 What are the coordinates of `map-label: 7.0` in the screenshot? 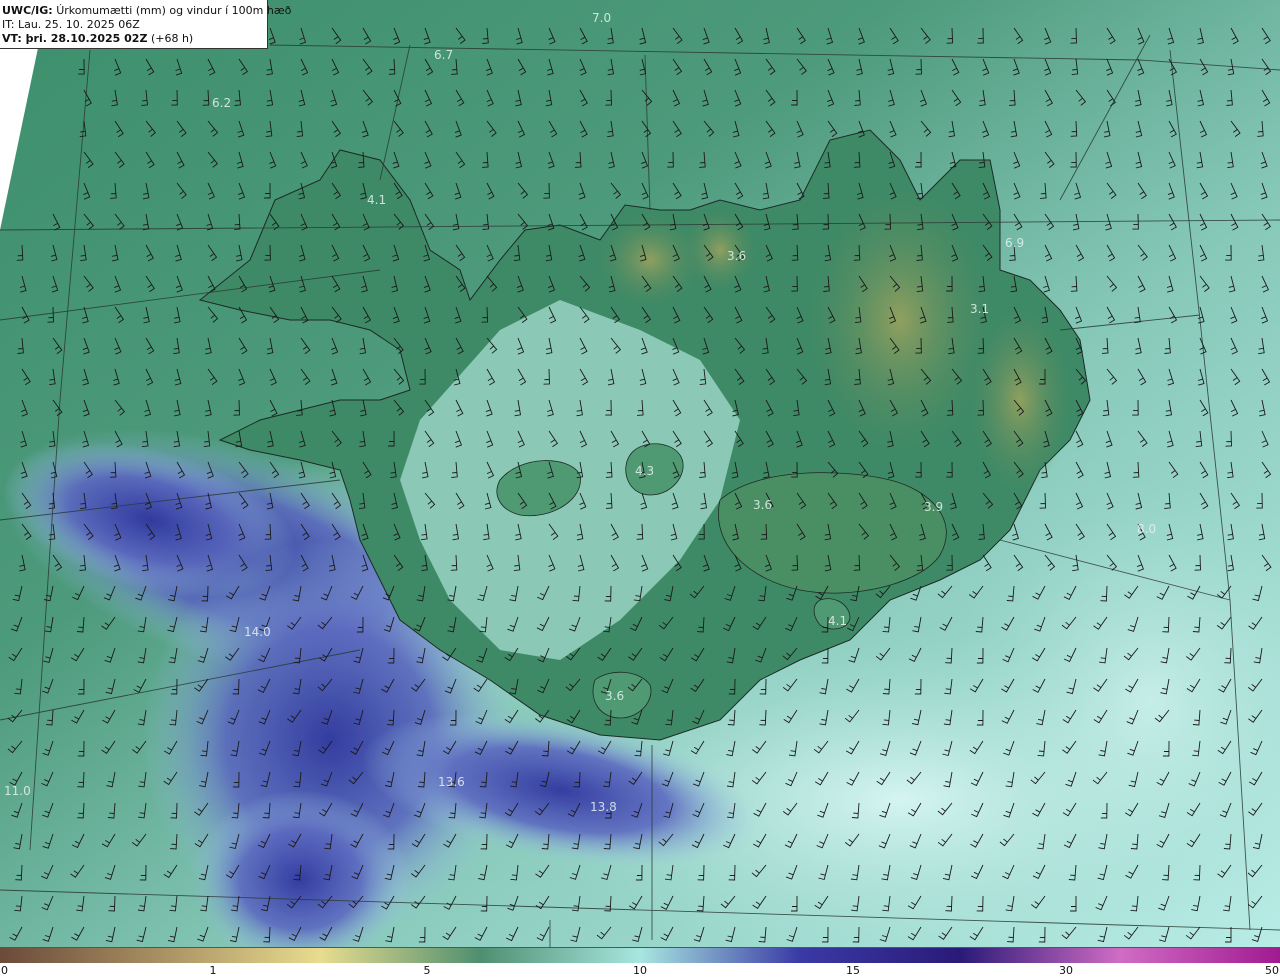 It's located at (601, 18).